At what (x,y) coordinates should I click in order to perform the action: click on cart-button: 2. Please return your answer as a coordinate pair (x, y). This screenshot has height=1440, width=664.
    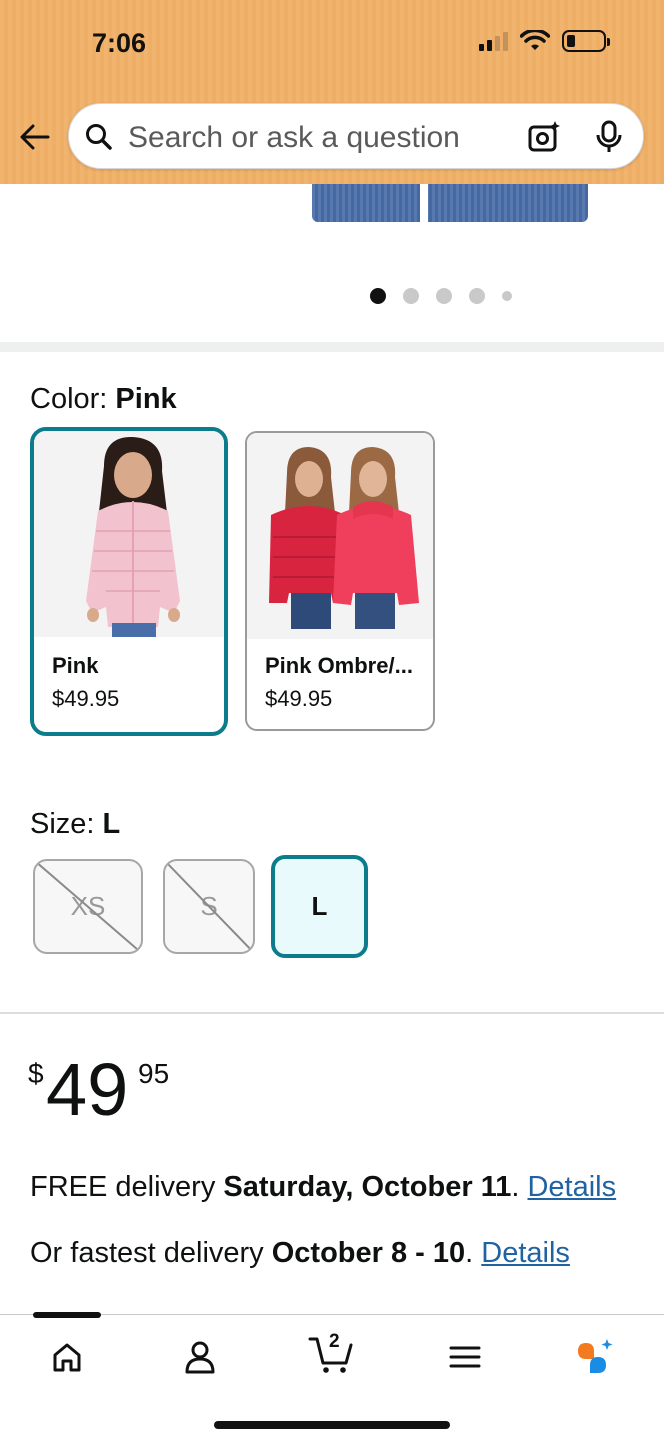
    Looking at the image, I should click on (332, 1353).